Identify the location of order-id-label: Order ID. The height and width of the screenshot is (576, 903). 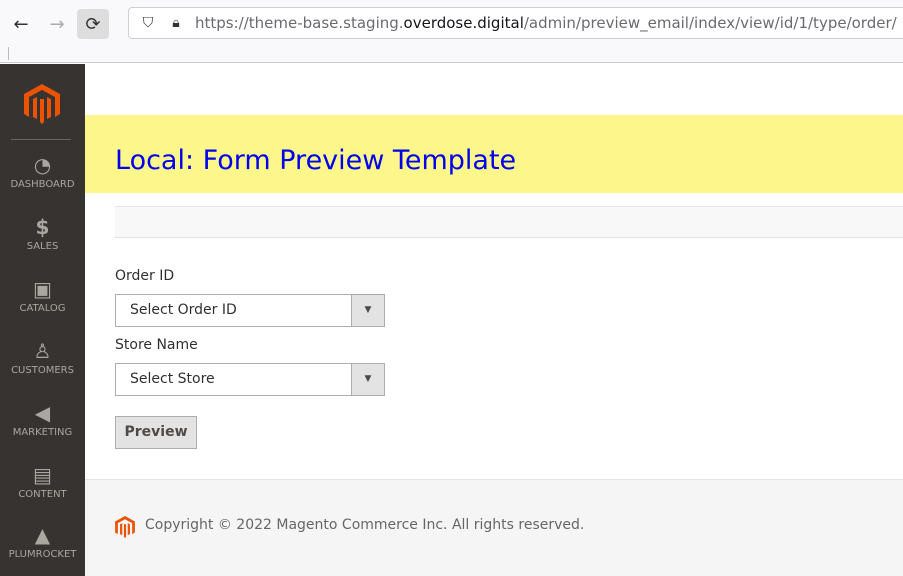
(145, 276).